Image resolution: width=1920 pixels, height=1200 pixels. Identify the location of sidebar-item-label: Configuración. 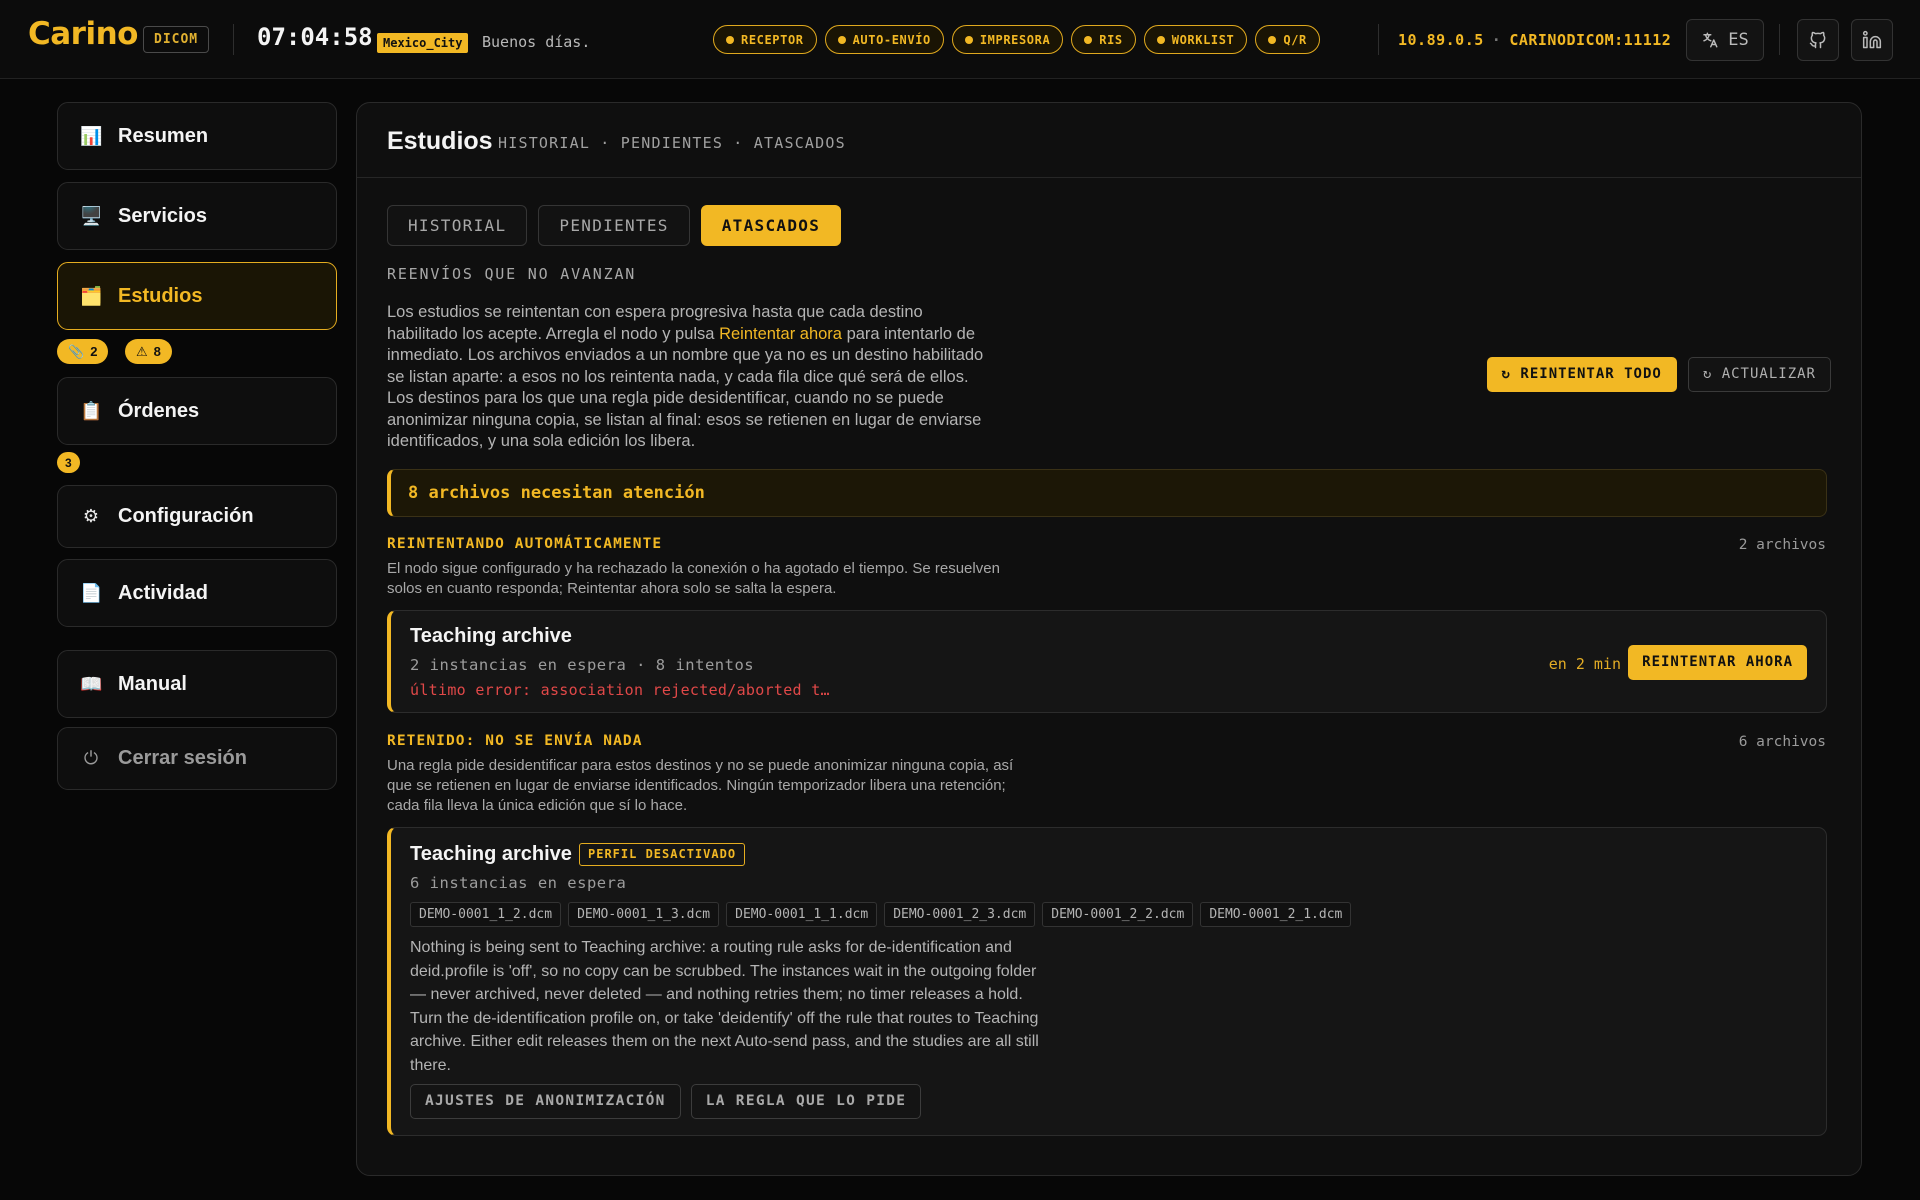
(186, 516).